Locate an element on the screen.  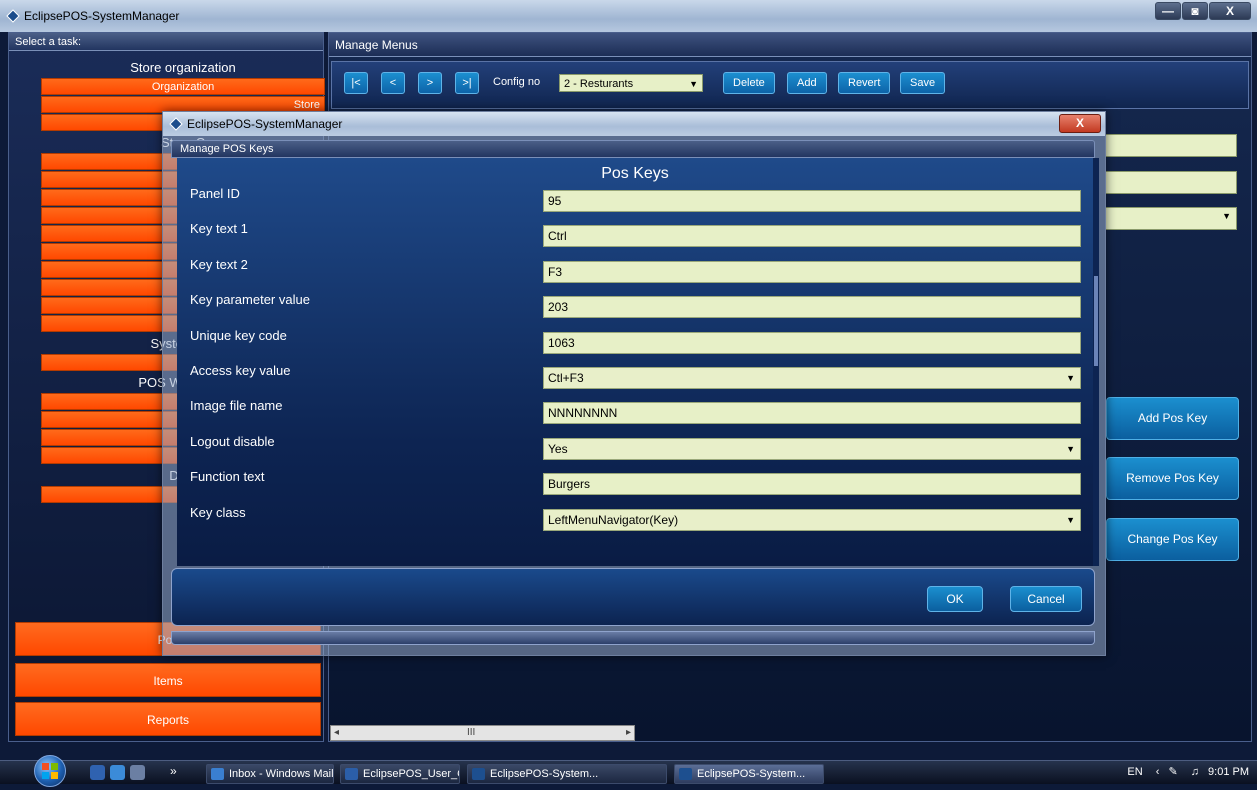
task-item: Organization is located at coordinates (183, 86).